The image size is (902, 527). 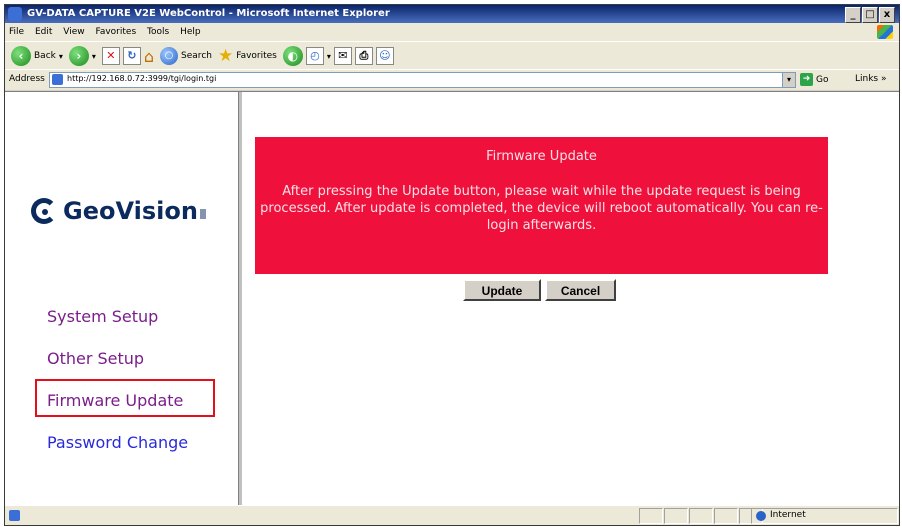 What do you see at coordinates (95, 358) in the screenshot?
I see `sidebar-item-other-setup: Other Setup` at bounding box center [95, 358].